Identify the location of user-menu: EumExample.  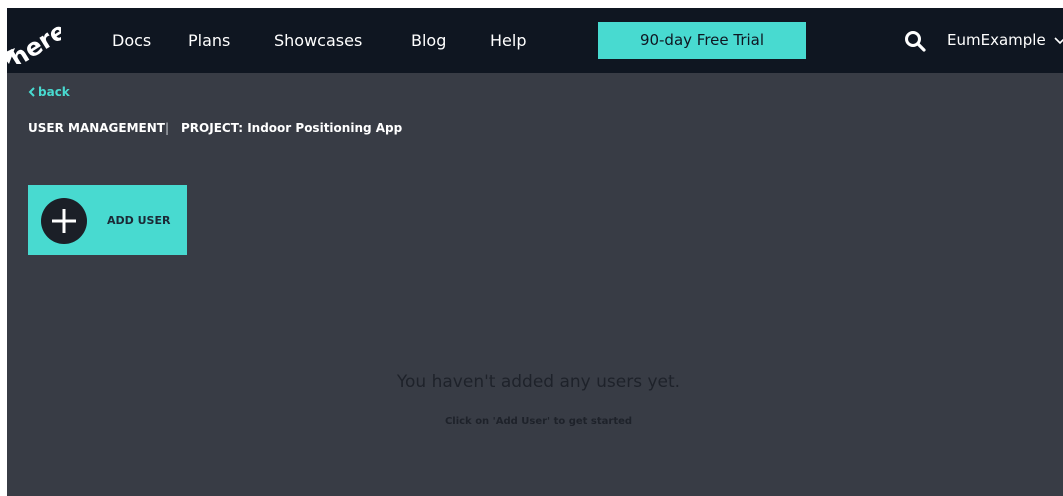
(996, 40).